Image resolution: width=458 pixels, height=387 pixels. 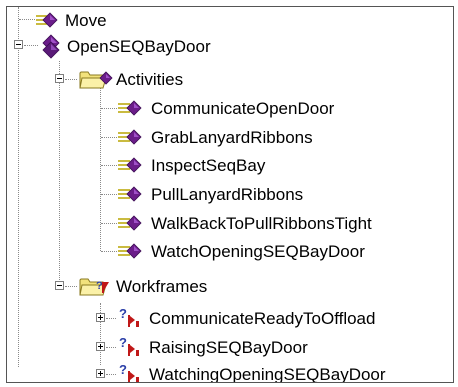 I want to click on tree-node-label: WatchOpeningSEQBayDoor, so click(x=258, y=251).